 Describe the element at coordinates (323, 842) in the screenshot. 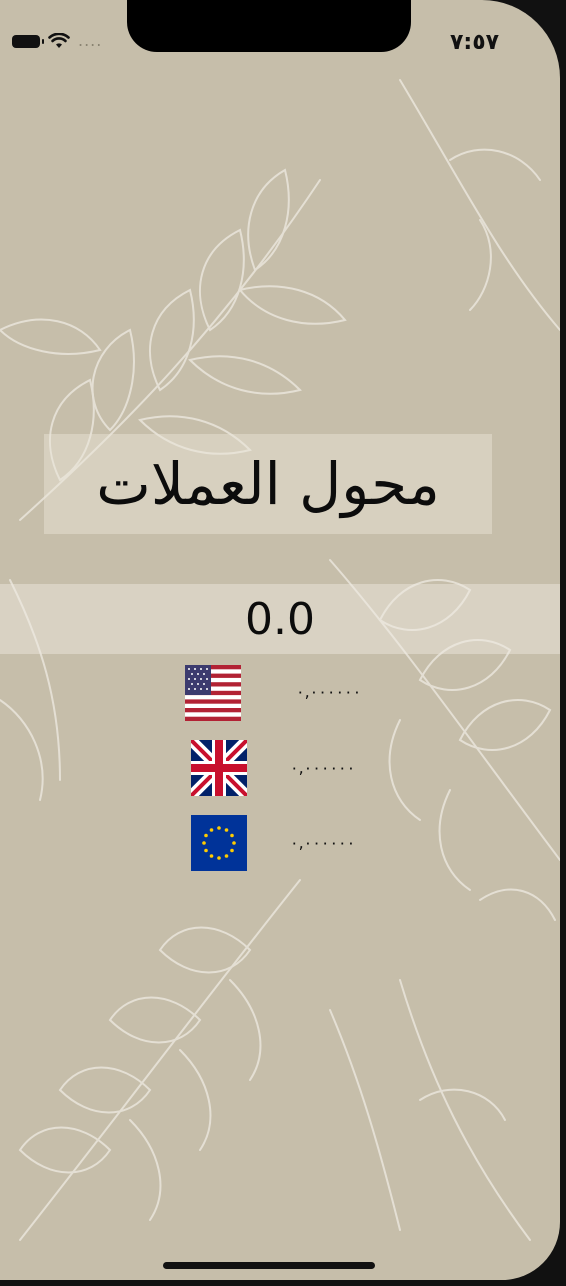

I see `eur-amount: ٠,٠٠٠٠٠٠` at that location.